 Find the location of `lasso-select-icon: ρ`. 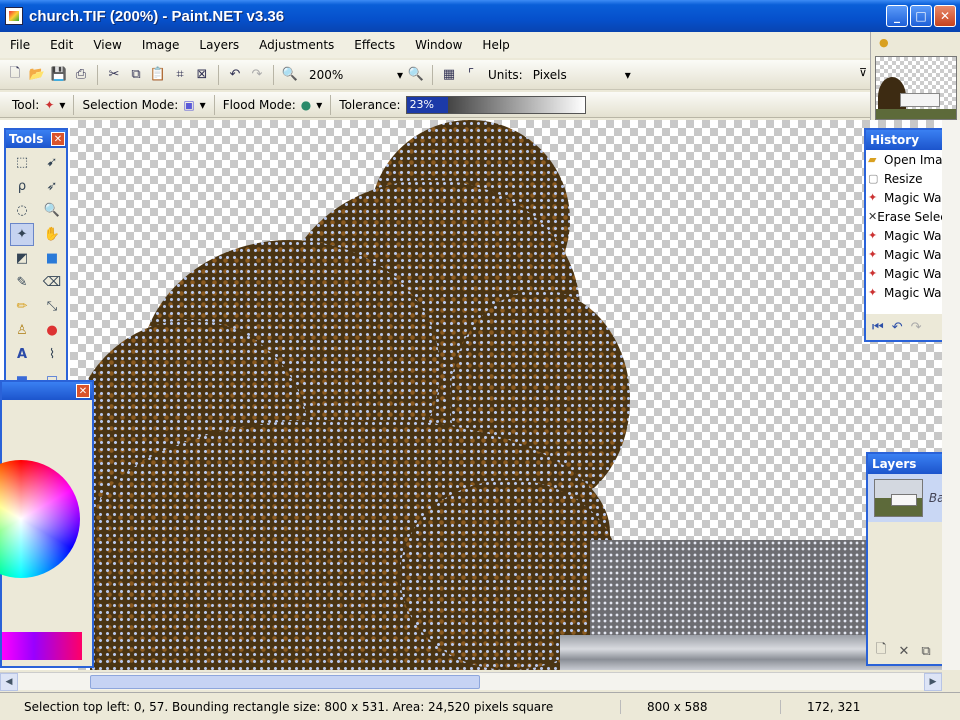

lasso-select-icon: ρ is located at coordinates (22, 186).